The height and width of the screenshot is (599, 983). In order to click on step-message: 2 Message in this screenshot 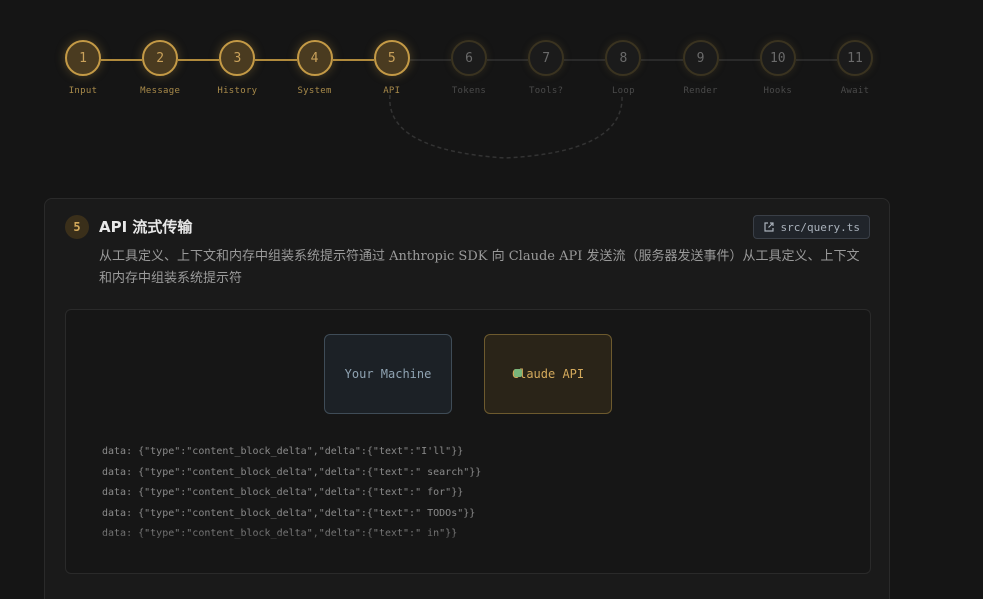, I will do `click(160, 68)`.